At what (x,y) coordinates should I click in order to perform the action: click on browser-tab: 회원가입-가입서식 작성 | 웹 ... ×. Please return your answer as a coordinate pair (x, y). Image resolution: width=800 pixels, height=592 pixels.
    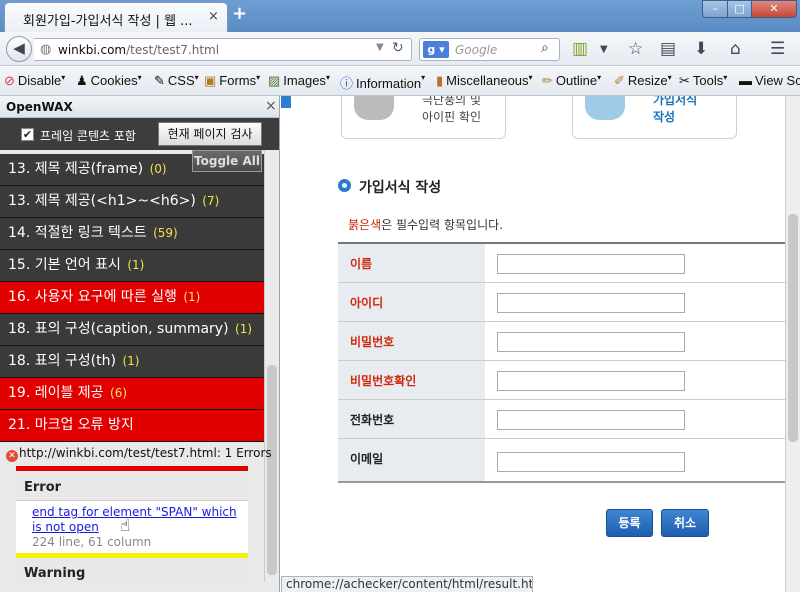
    Looking at the image, I should click on (116, 17).